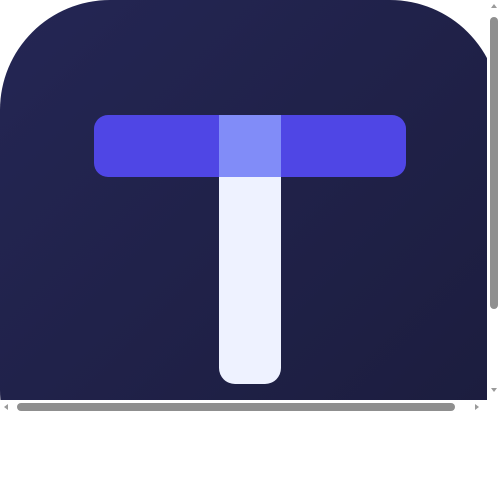  I want to click on crossbar-center-highlight, so click(250, 146).